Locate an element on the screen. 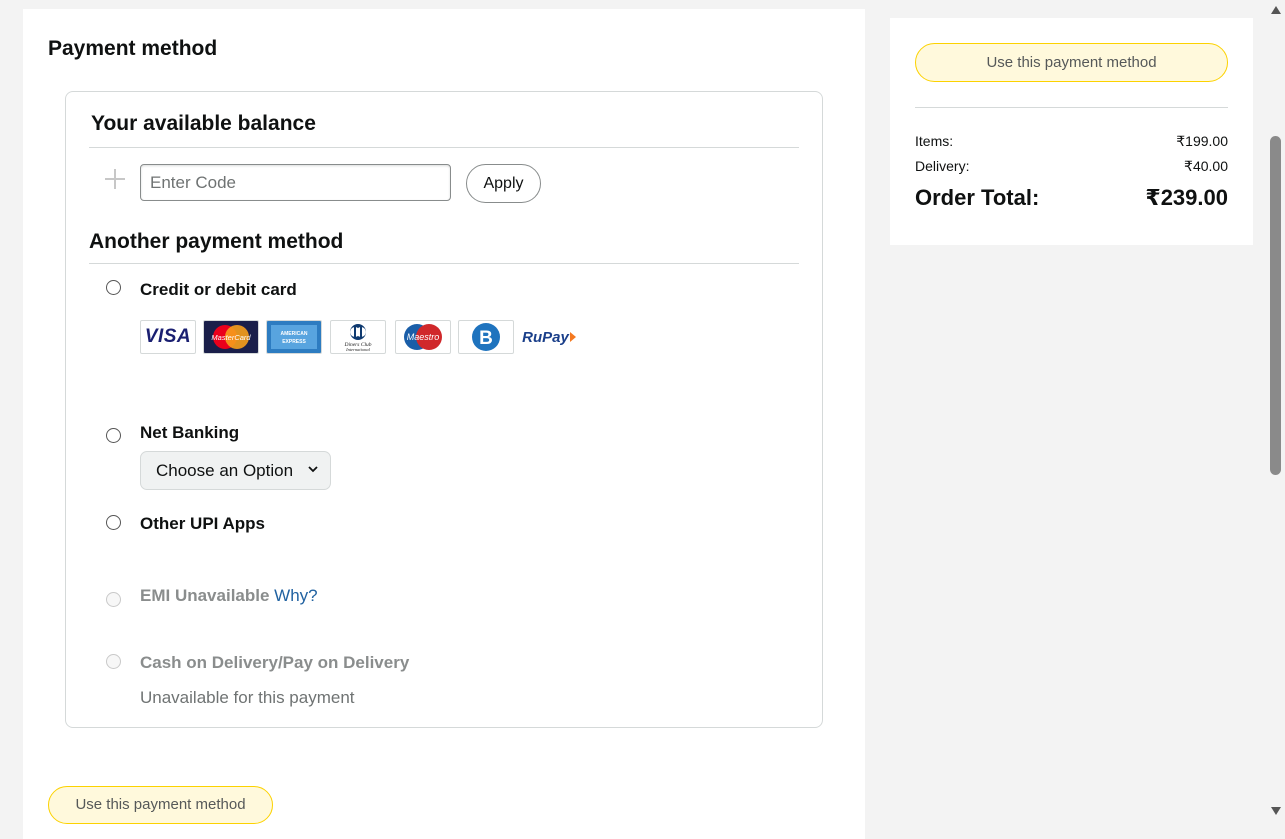  svg-text: AMERICAN is located at coordinates (294, 334).